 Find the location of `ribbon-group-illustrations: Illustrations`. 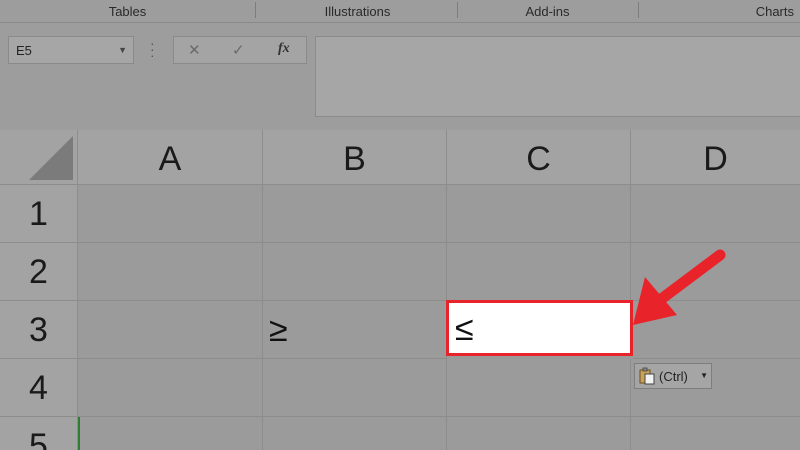

ribbon-group-illustrations: Illustrations is located at coordinates (357, 11).